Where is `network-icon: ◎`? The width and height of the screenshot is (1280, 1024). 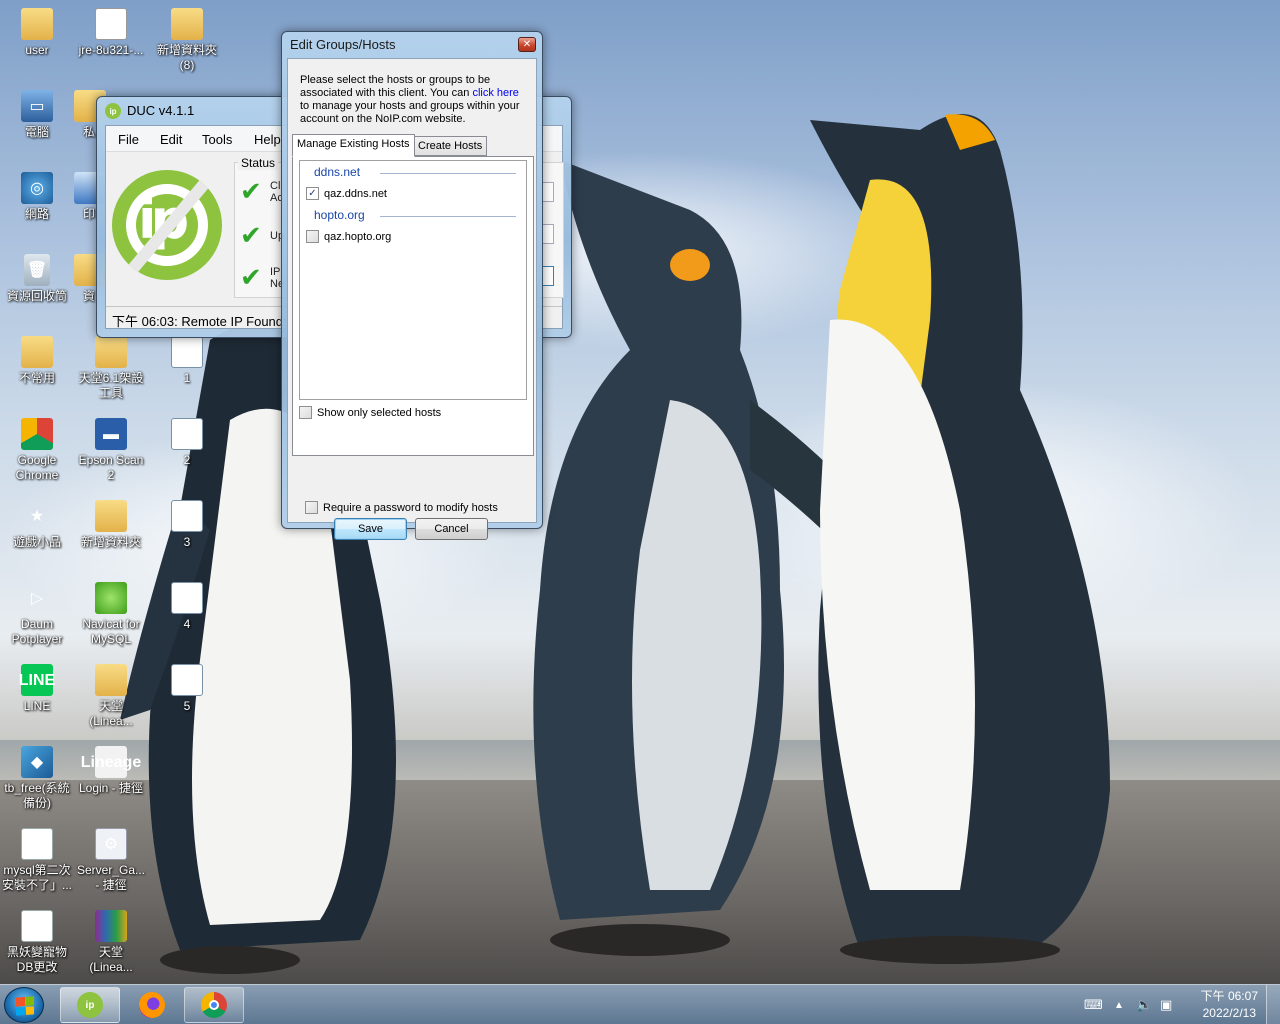
network-icon: ◎ is located at coordinates (37, 188).